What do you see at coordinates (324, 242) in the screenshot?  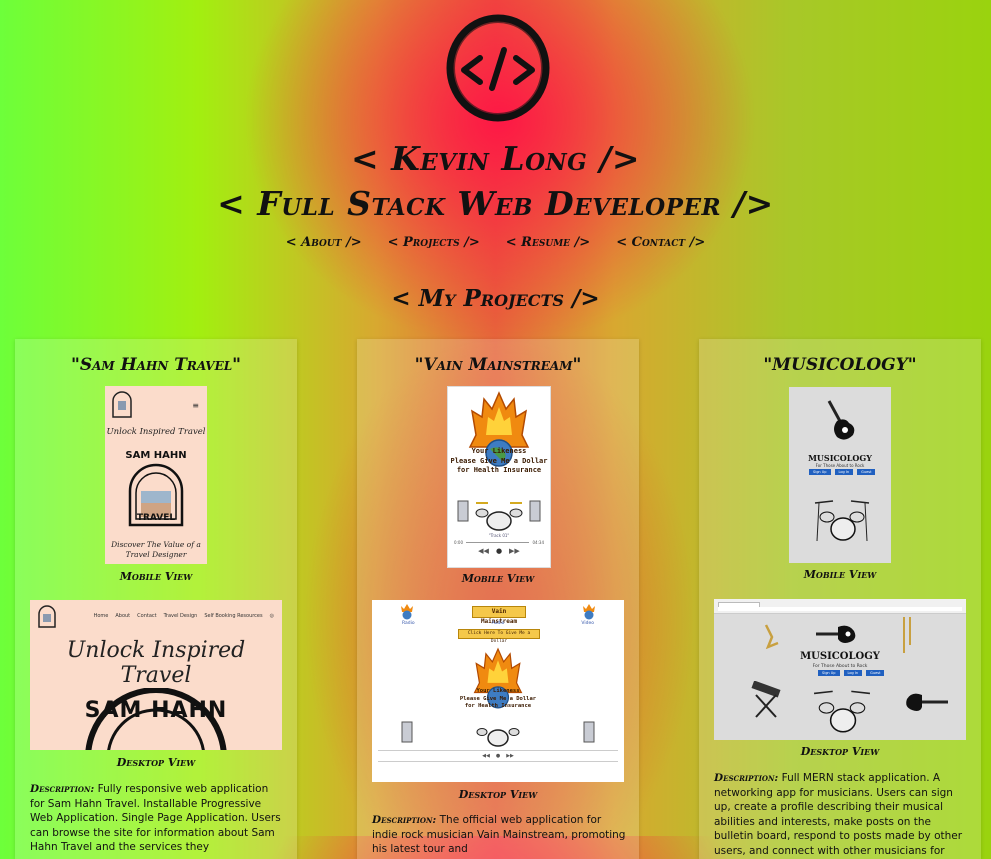 I see `nav-about-link: < About />` at bounding box center [324, 242].